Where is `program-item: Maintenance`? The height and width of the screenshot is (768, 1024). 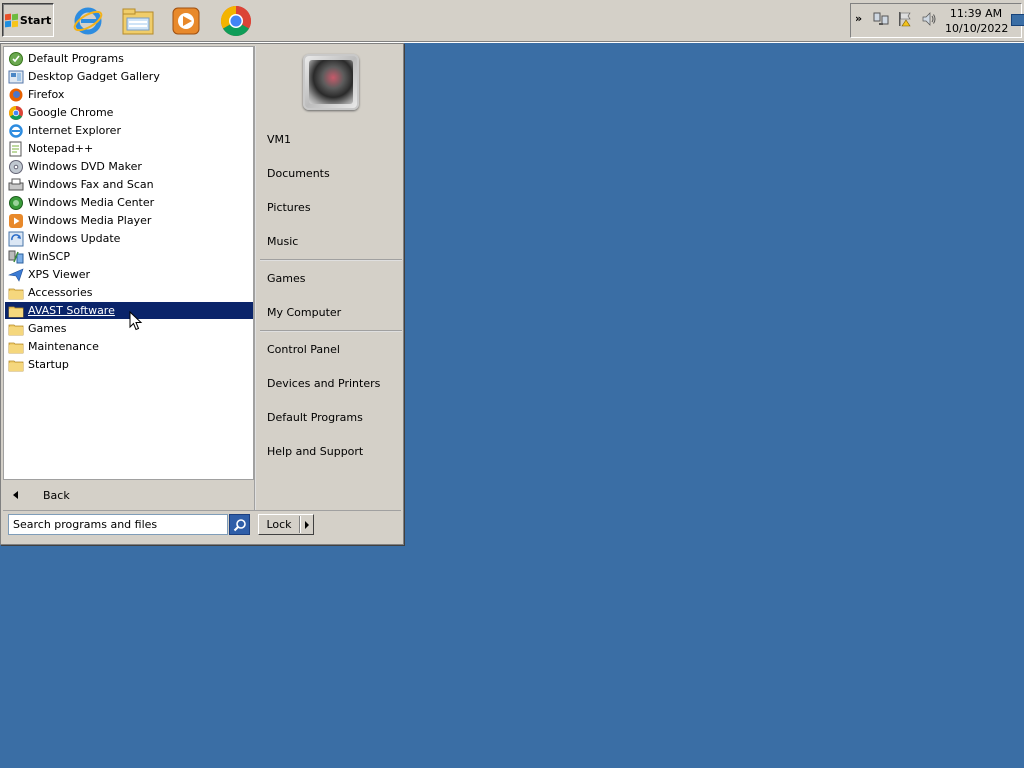 program-item: Maintenance is located at coordinates (129, 346).